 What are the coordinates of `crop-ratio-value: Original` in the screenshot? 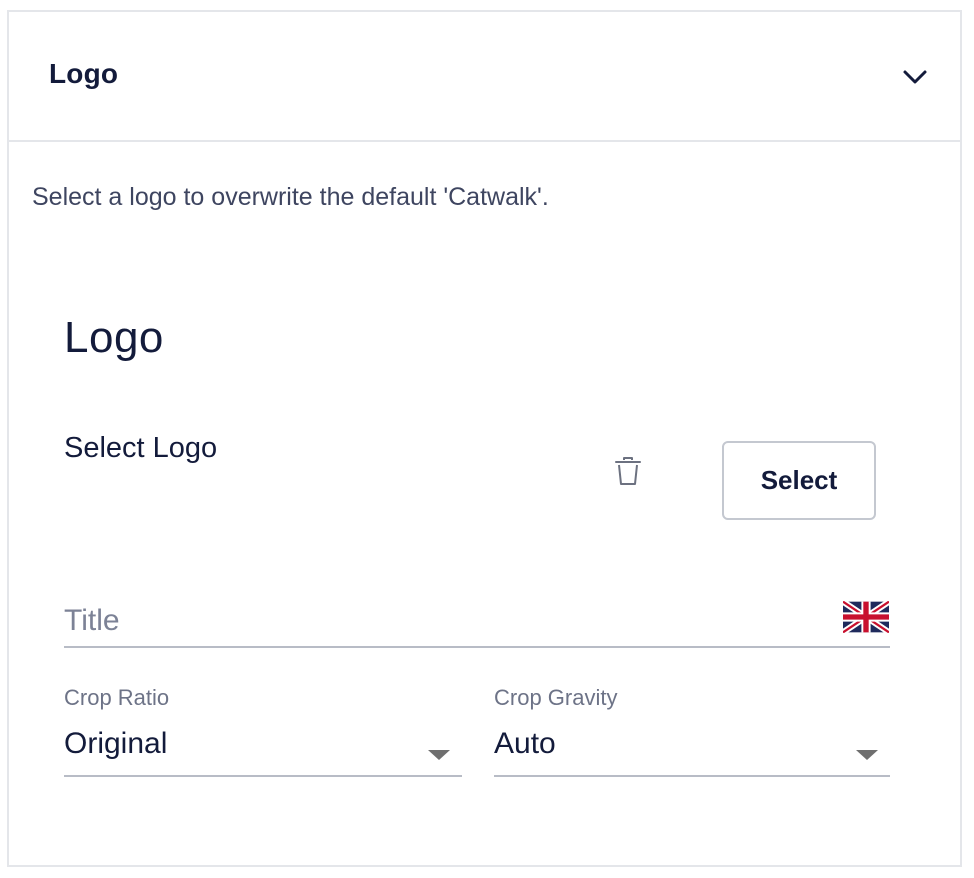 It's located at (116, 743).